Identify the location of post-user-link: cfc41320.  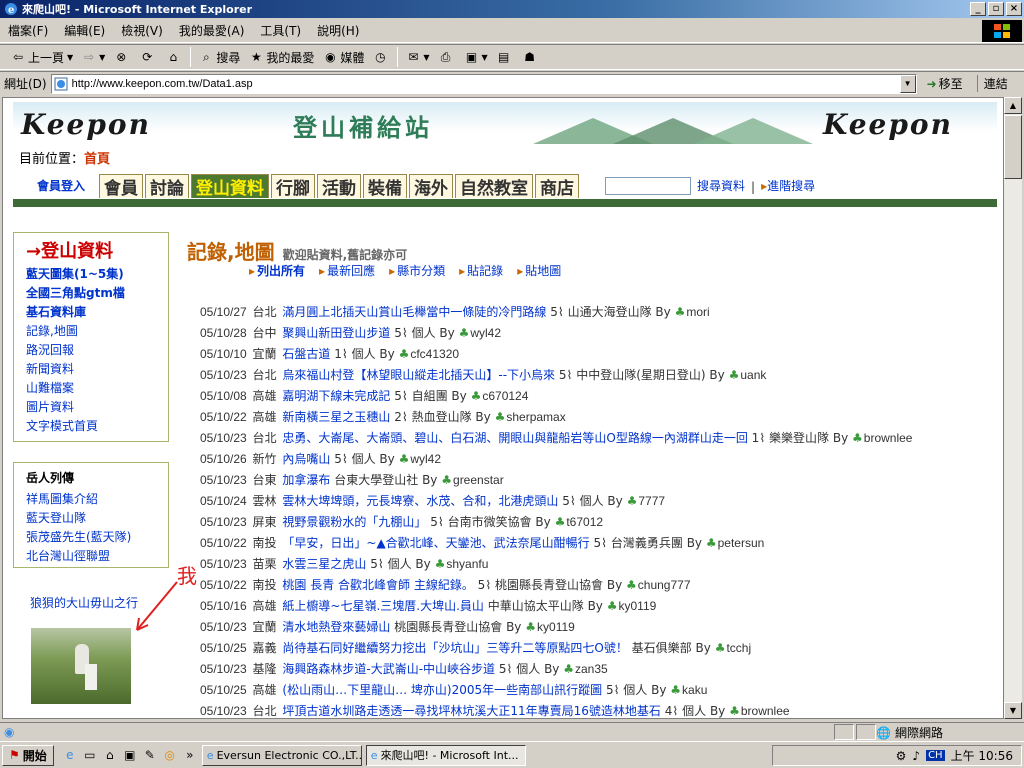
(434, 354).